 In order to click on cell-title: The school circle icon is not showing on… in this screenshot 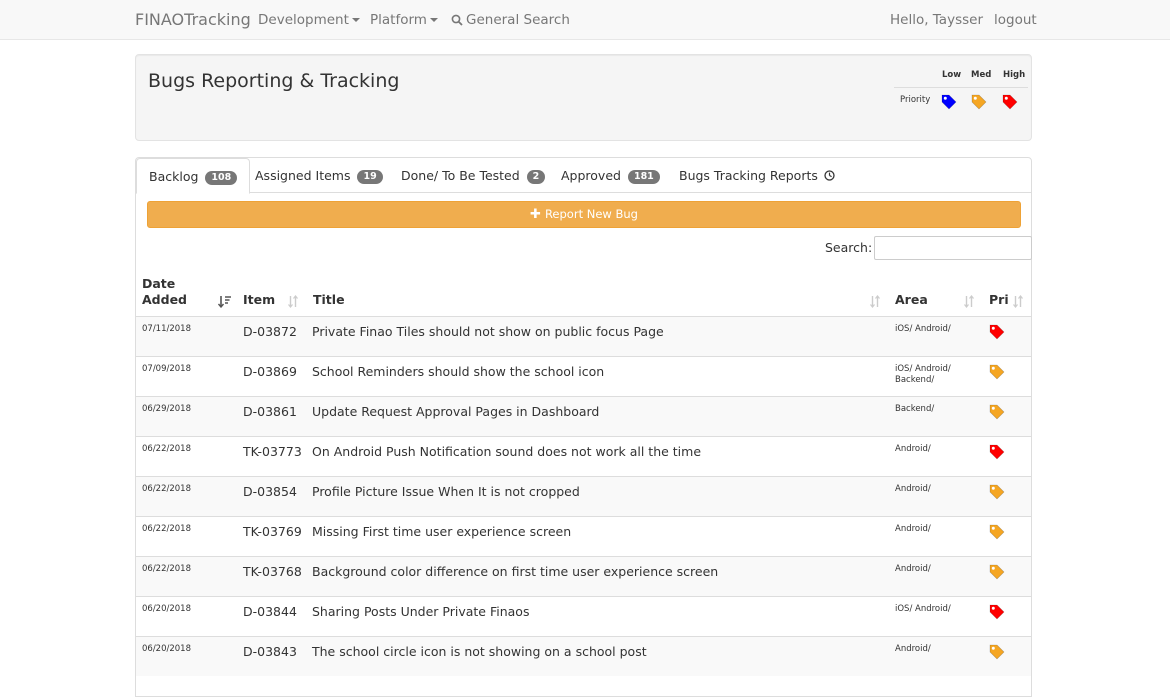, I will do `click(479, 651)`.